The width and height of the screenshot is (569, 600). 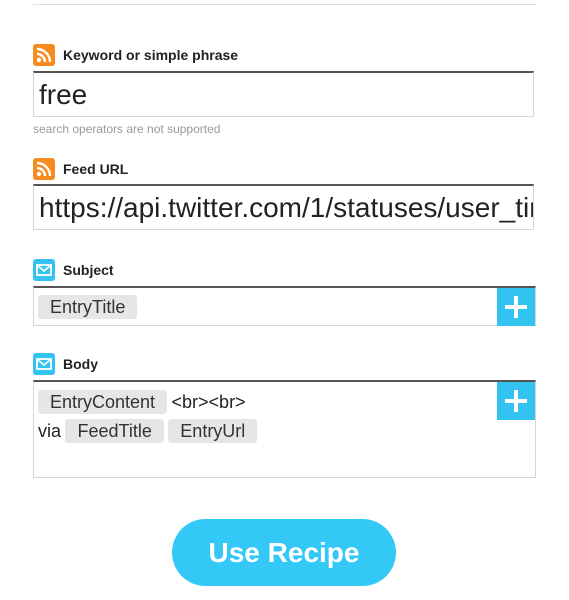 I want to click on subject-field: EntryTitle, so click(x=284, y=306).